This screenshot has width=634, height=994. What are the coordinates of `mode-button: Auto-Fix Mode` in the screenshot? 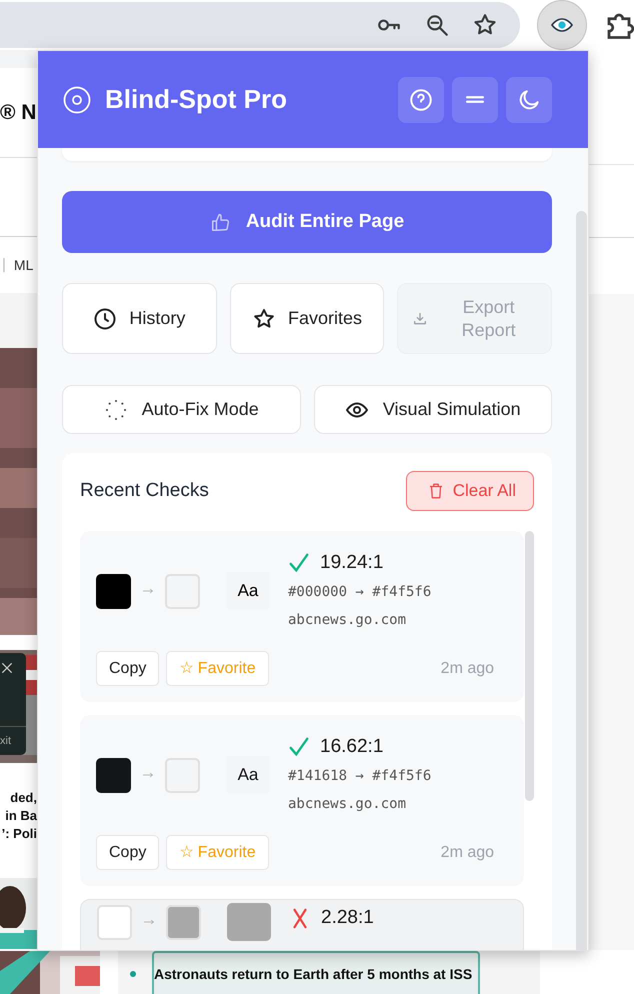 It's located at (181, 409).